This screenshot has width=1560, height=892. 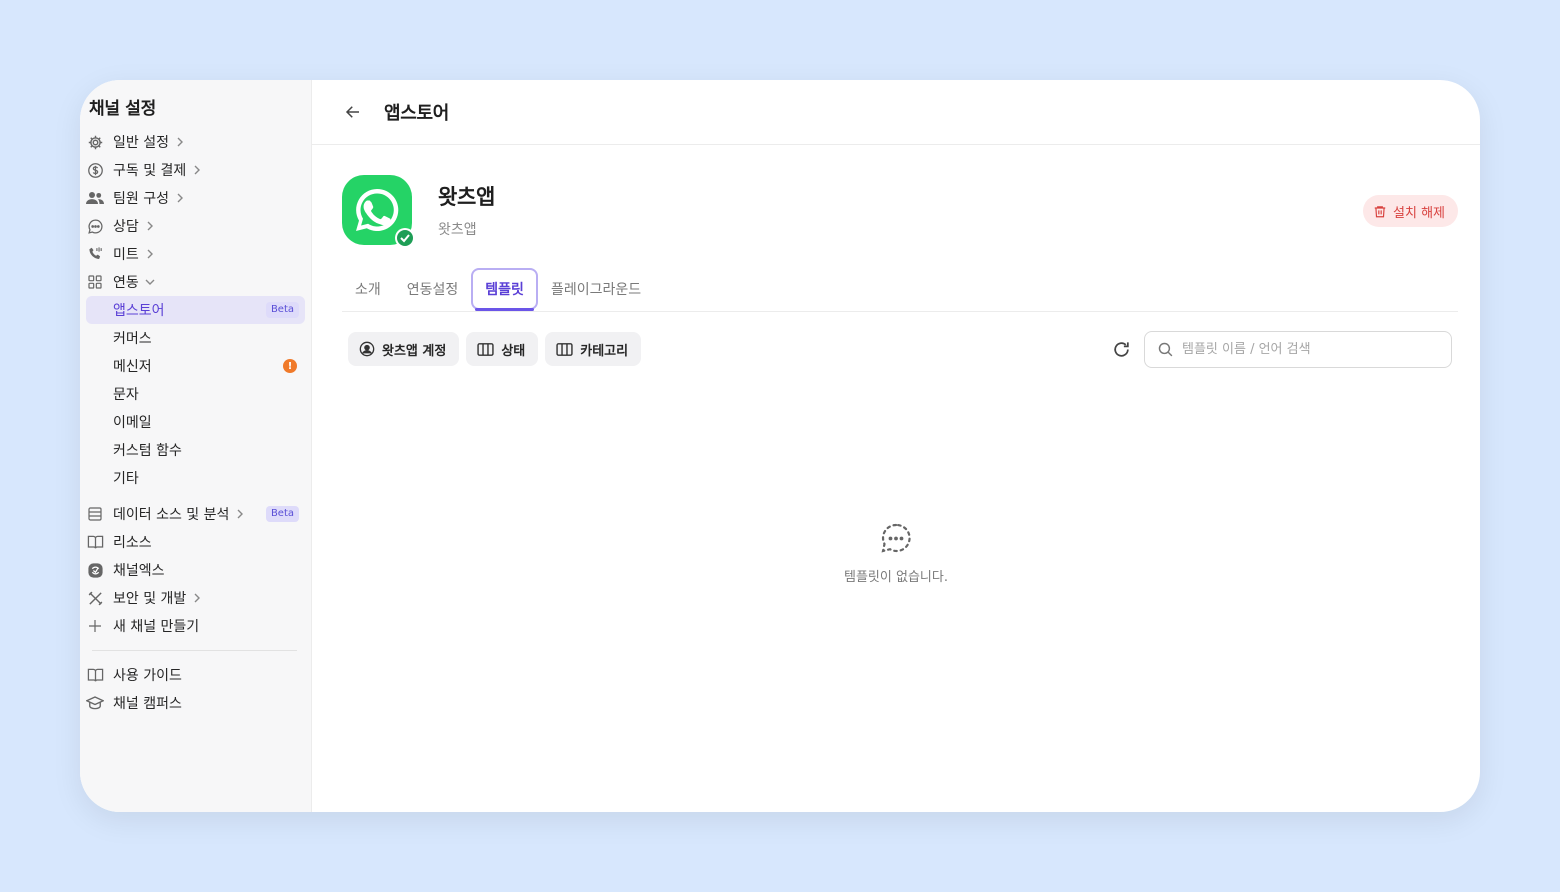 What do you see at coordinates (195, 142) in the screenshot?
I see `sidebar-item-general: 일반 설정` at bounding box center [195, 142].